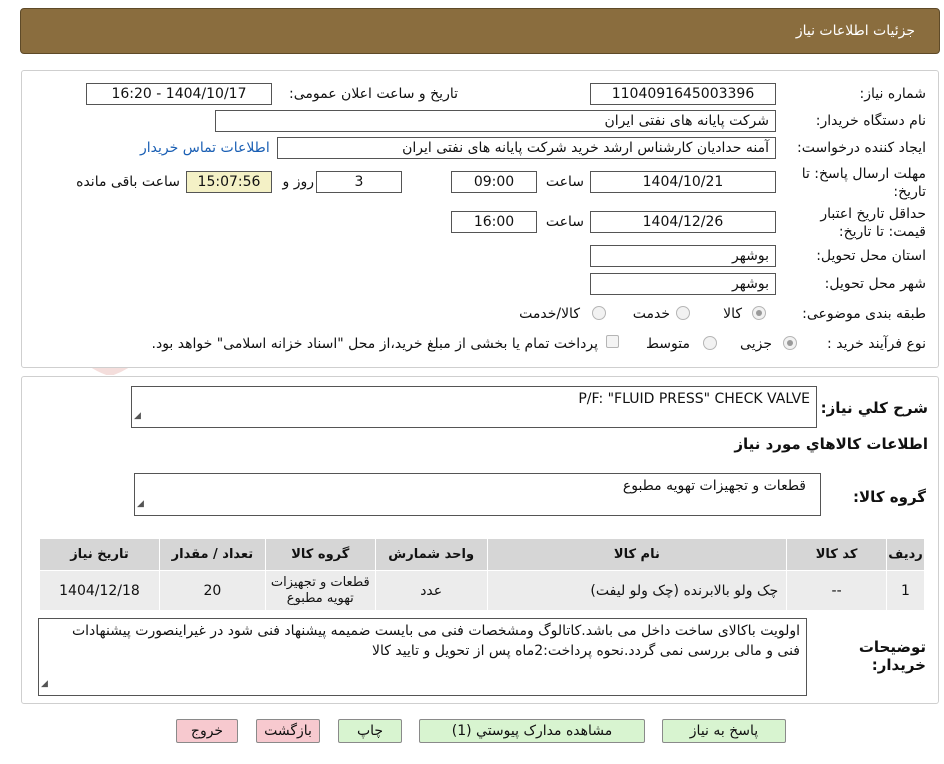 The height and width of the screenshot is (764, 944). Describe the element at coordinates (128, 182) in the screenshot. I see `remaining-label: ساعت باقی مانده` at that location.